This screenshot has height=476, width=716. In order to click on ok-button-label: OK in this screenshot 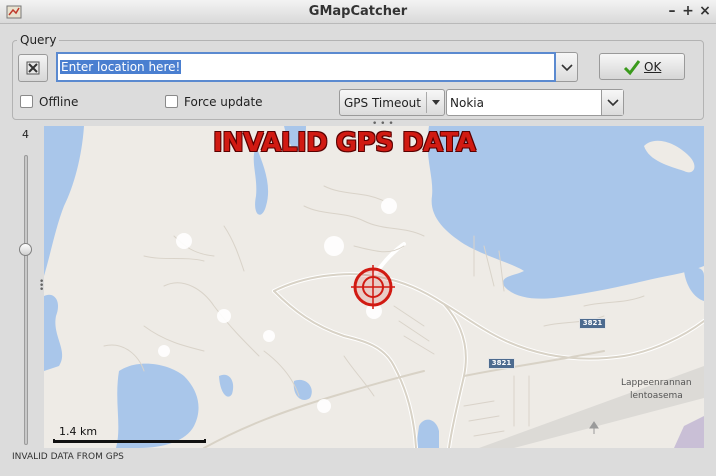, I will do `click(653, 67)`.